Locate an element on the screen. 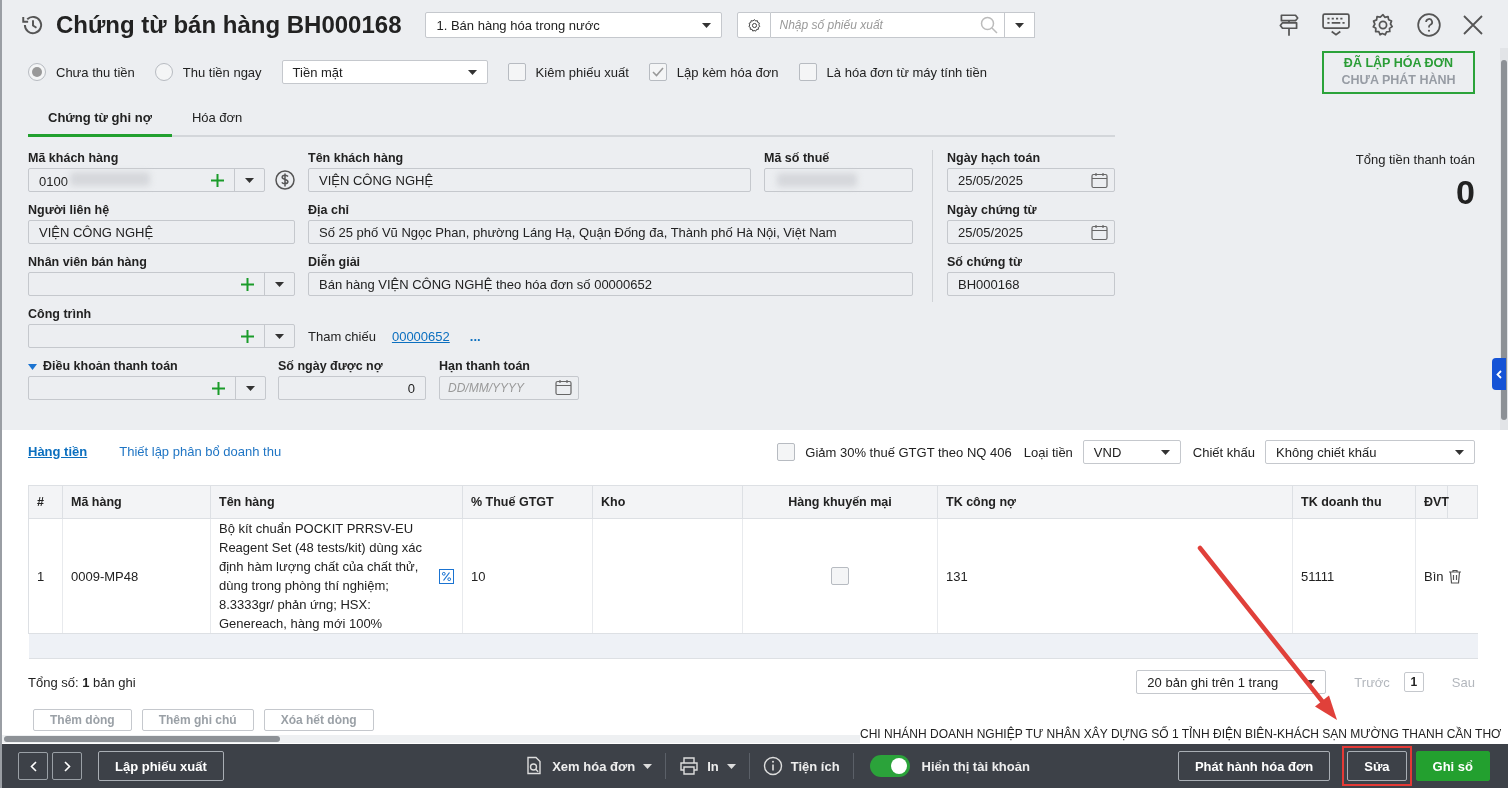 This screenshot has width=1508, height=788. field-label: Mã khách hàng is located at coordinates (74, 158).